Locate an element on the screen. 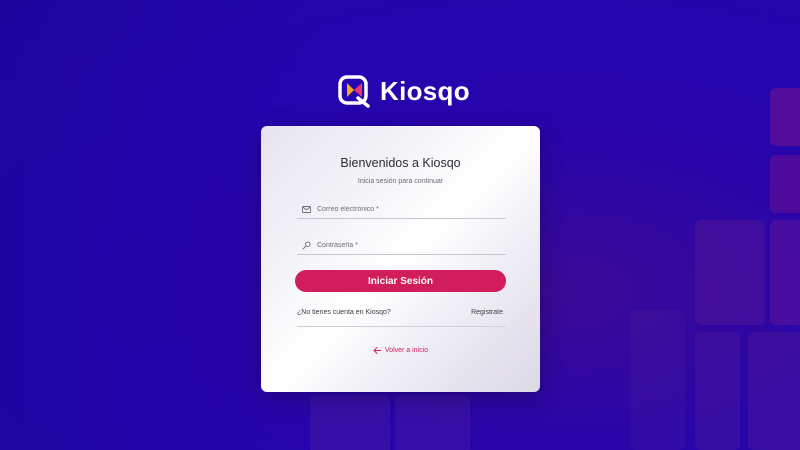 This screenshot has height=450, width=800. password-field is located at coordinates (401, 245).